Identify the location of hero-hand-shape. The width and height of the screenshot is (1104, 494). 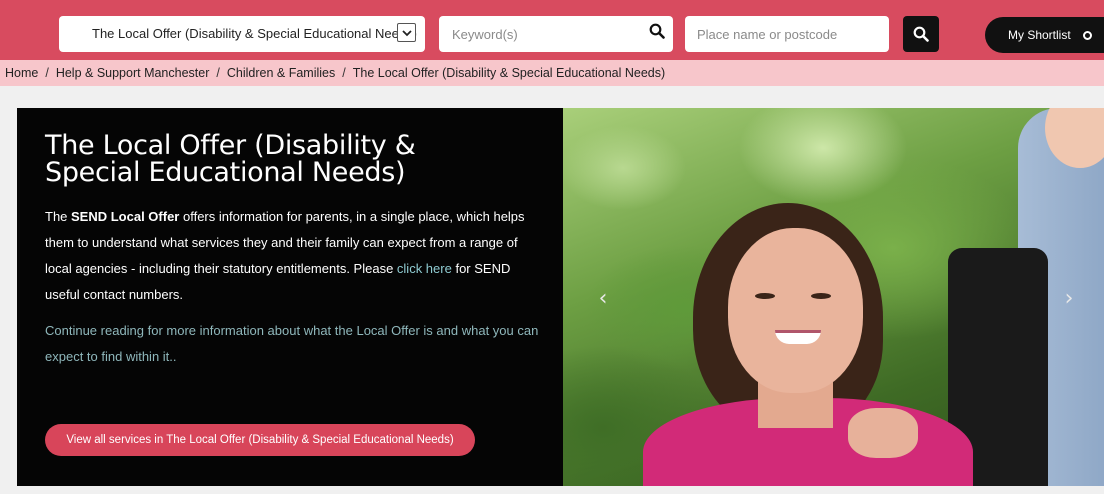
(883, 433).